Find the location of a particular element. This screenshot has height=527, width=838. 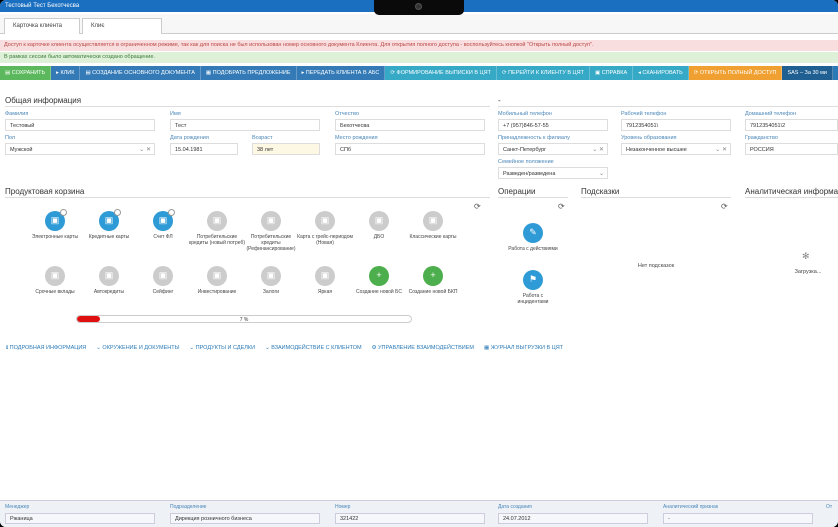

gender-select: Мужской ⌄ ✕ is located at coordinates (80, 149).